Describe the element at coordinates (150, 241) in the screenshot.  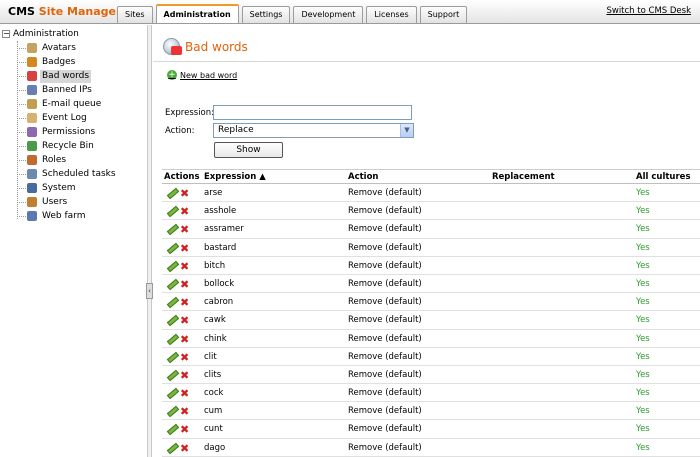
I see `pane-splitter` at that location.